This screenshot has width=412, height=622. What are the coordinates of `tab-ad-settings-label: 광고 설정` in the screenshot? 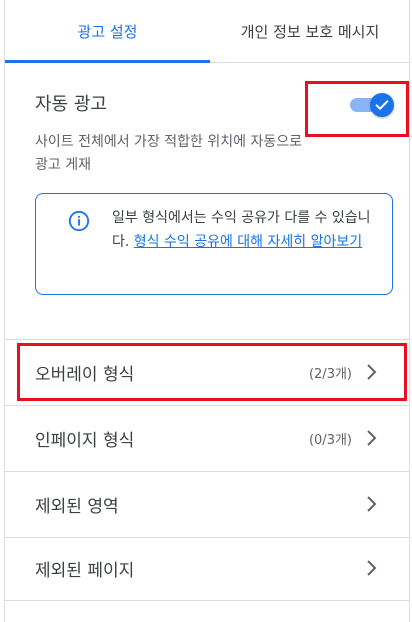 It's located at (107, 31).